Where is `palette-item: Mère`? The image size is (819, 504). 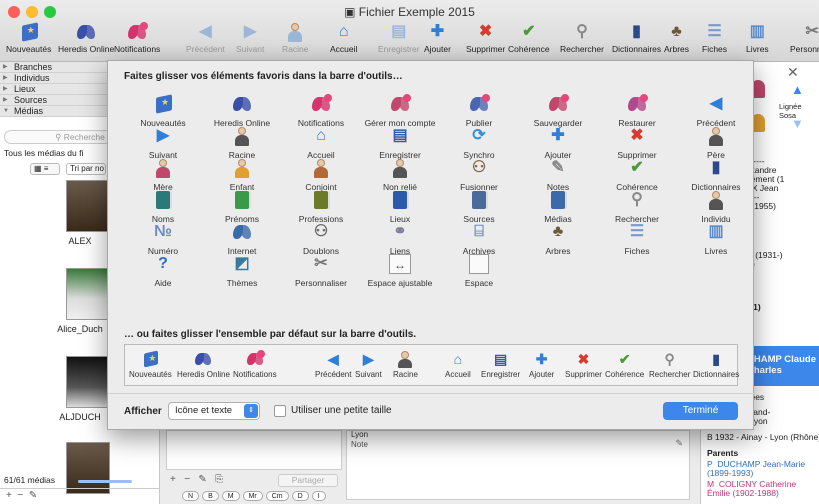
palette-item: Mère is located at coordinates (163, 175).